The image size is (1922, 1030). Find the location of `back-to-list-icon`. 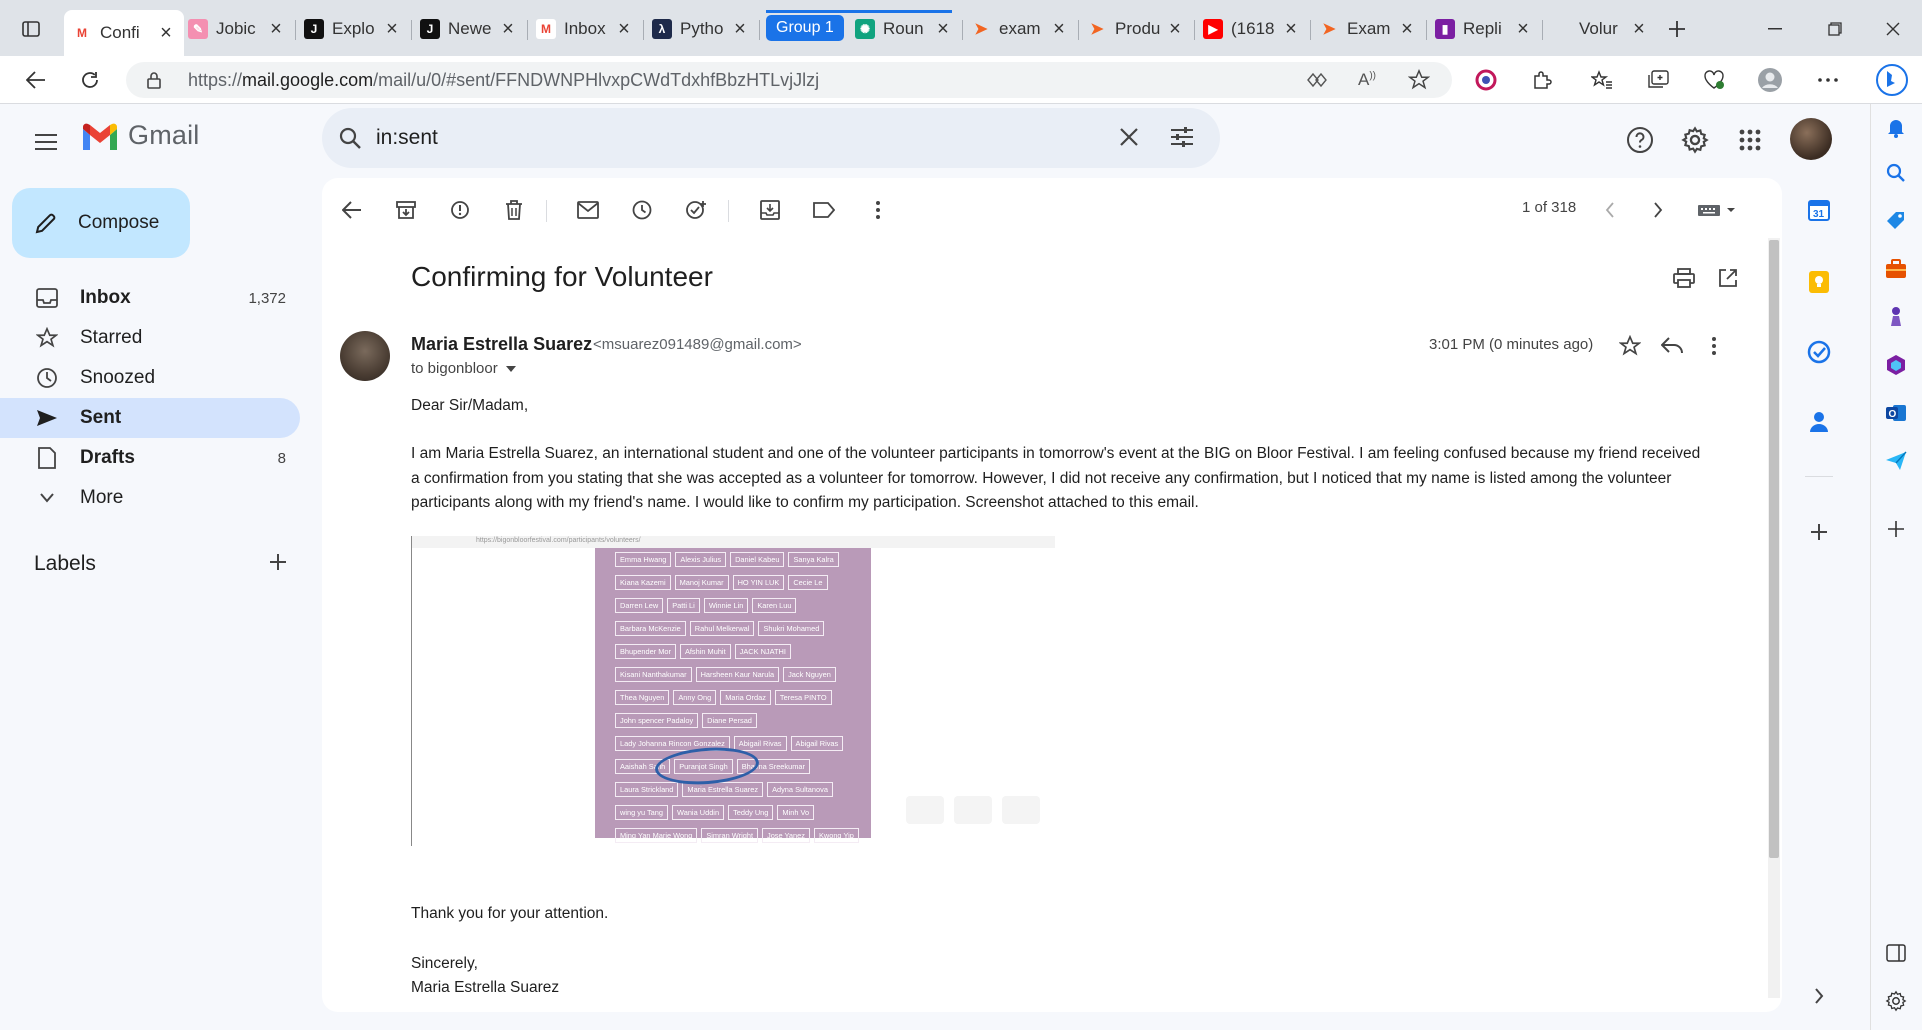

back-to-list-icon is located at coordinates (352, 210).